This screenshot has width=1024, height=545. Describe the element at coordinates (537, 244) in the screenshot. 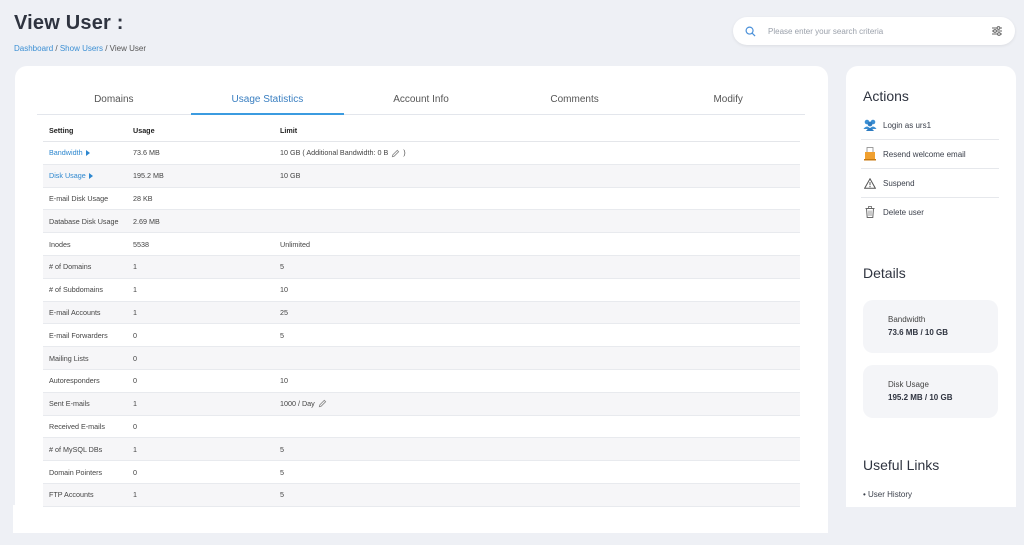

I see `limit-cell: Unlimited` at that location.